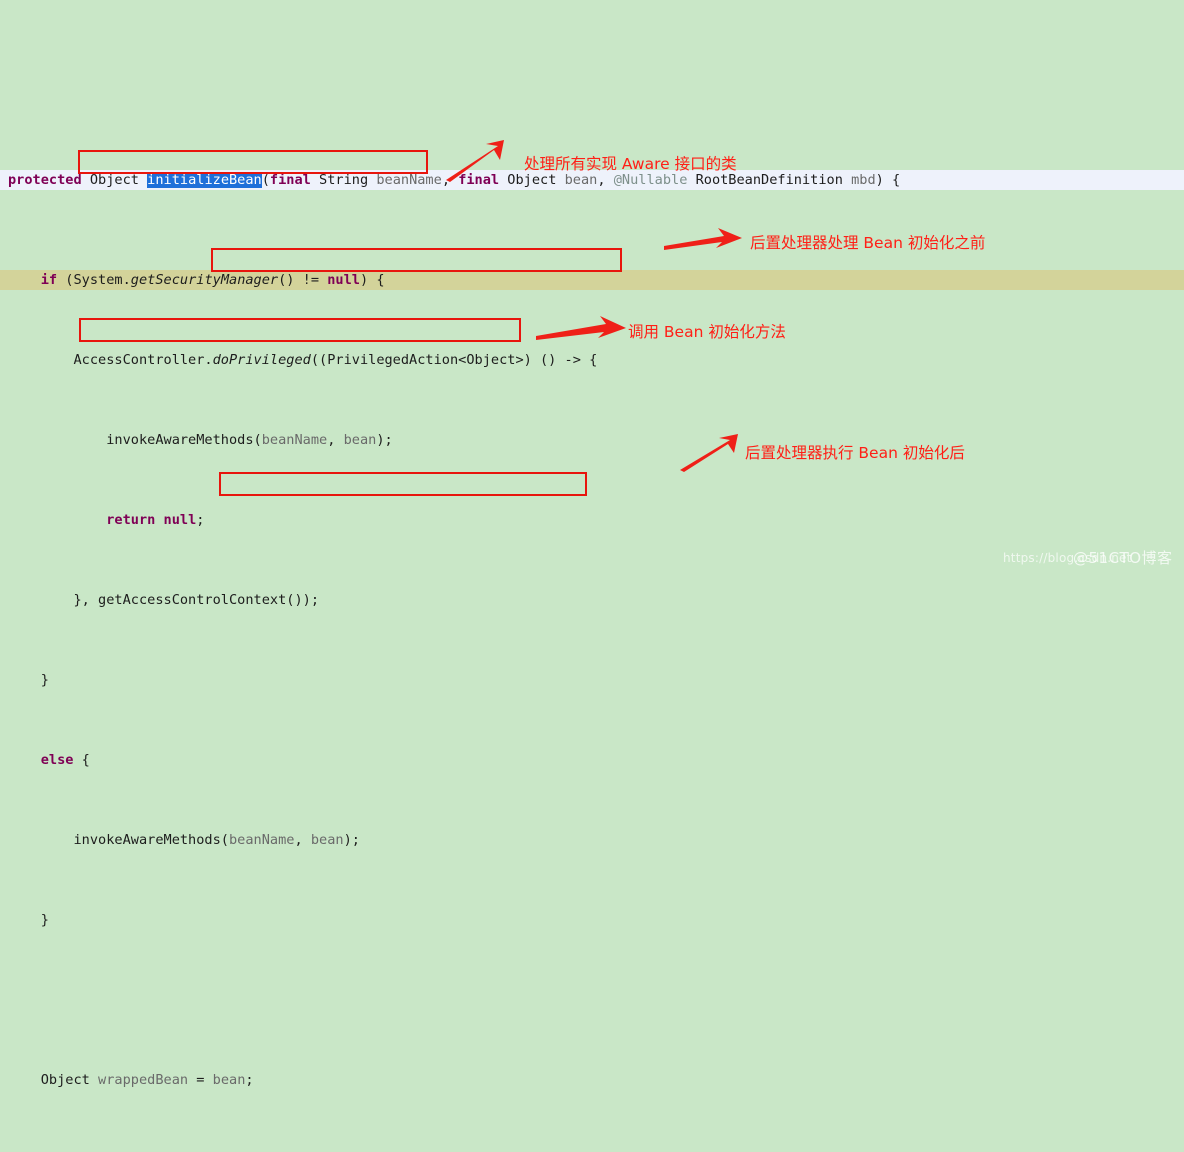 Image resolution: width=1184 pixels, height=1152 pixels. I want to click on token-keyword-protected: protected, so click(45, 180).